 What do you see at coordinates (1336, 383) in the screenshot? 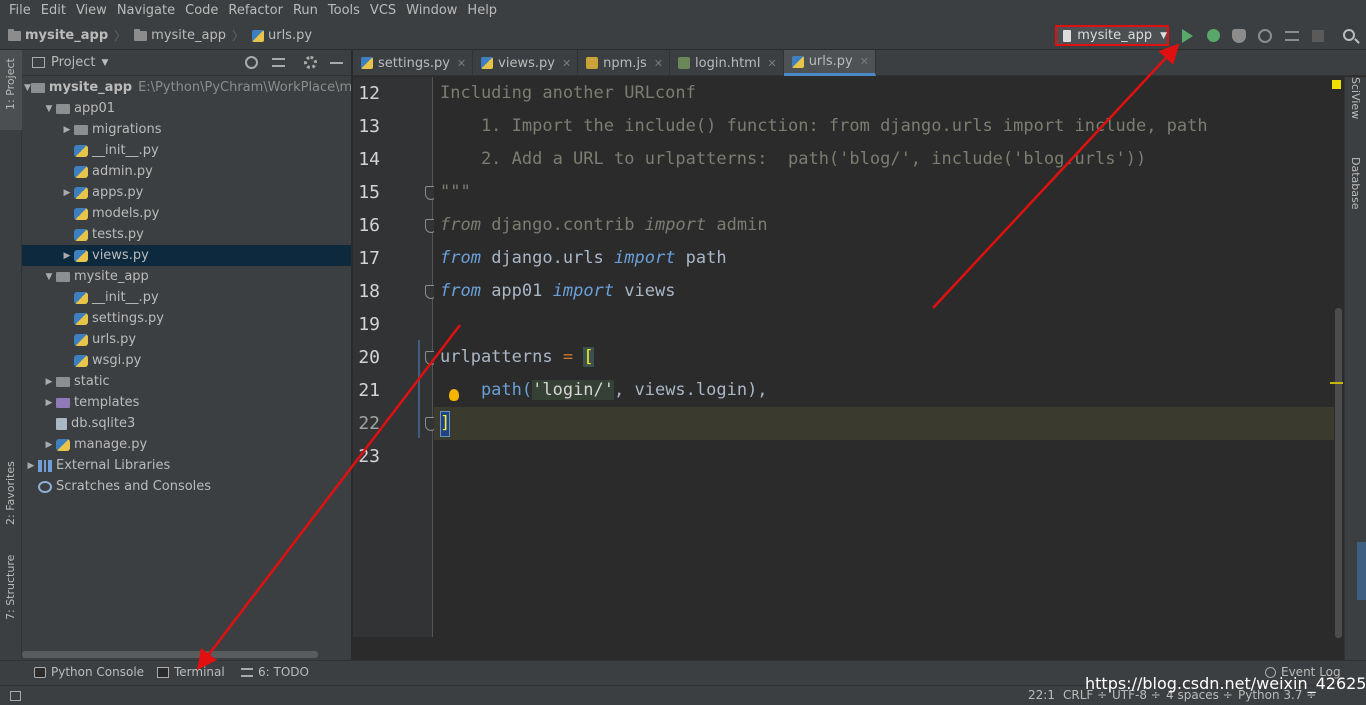
I see `warning-marker` at bounding box center [1336, 383].